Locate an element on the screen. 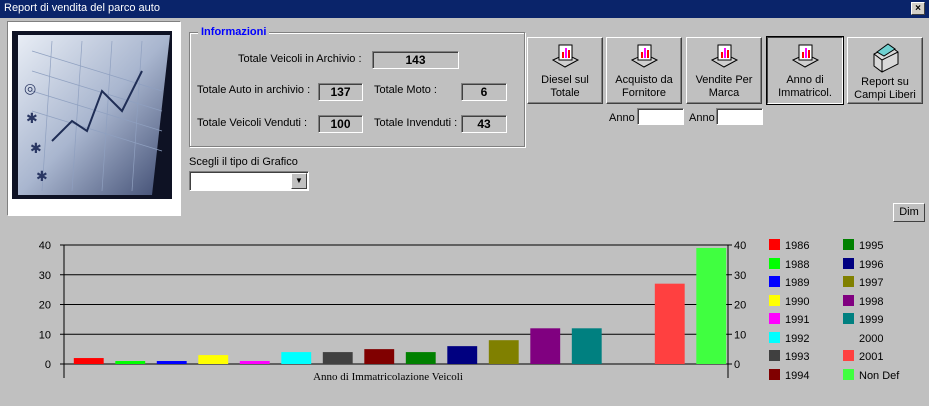 This screenshot has width=929, height=406. anno-acquisto-label: Anno is located at coordinates (622, 118).